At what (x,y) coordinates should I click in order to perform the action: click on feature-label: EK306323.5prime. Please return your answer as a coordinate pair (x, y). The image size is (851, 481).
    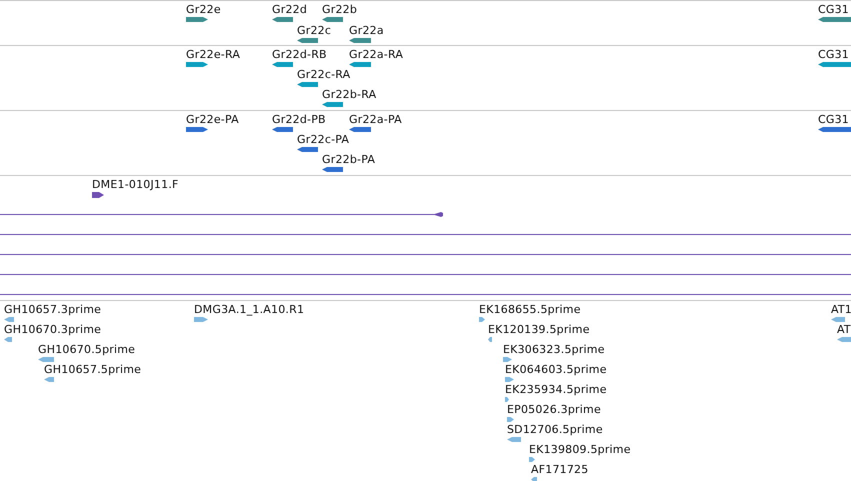
    Looking at the image, I should click on (554, 349).